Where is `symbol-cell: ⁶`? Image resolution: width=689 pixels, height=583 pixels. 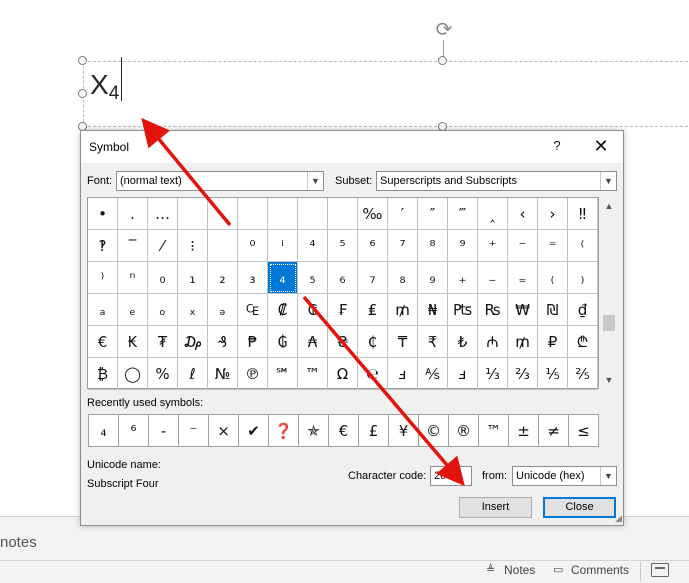 symbol-cell: ⁶ is located at coordinates (373, 246).